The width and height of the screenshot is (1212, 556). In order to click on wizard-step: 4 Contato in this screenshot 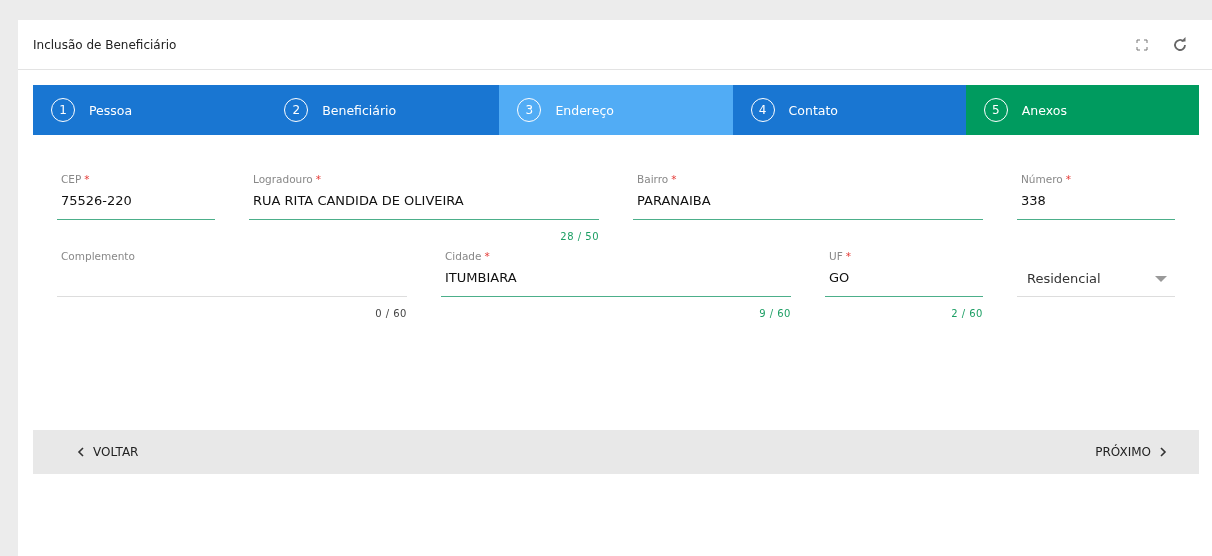, I will do `click(849, 110)`.